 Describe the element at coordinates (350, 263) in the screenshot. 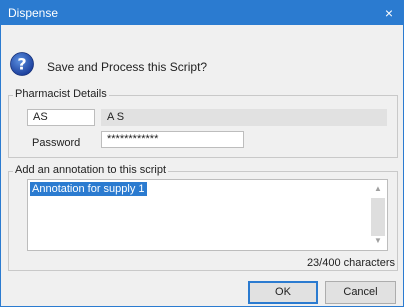

I see `character-count: 23/400 characters` at that location.